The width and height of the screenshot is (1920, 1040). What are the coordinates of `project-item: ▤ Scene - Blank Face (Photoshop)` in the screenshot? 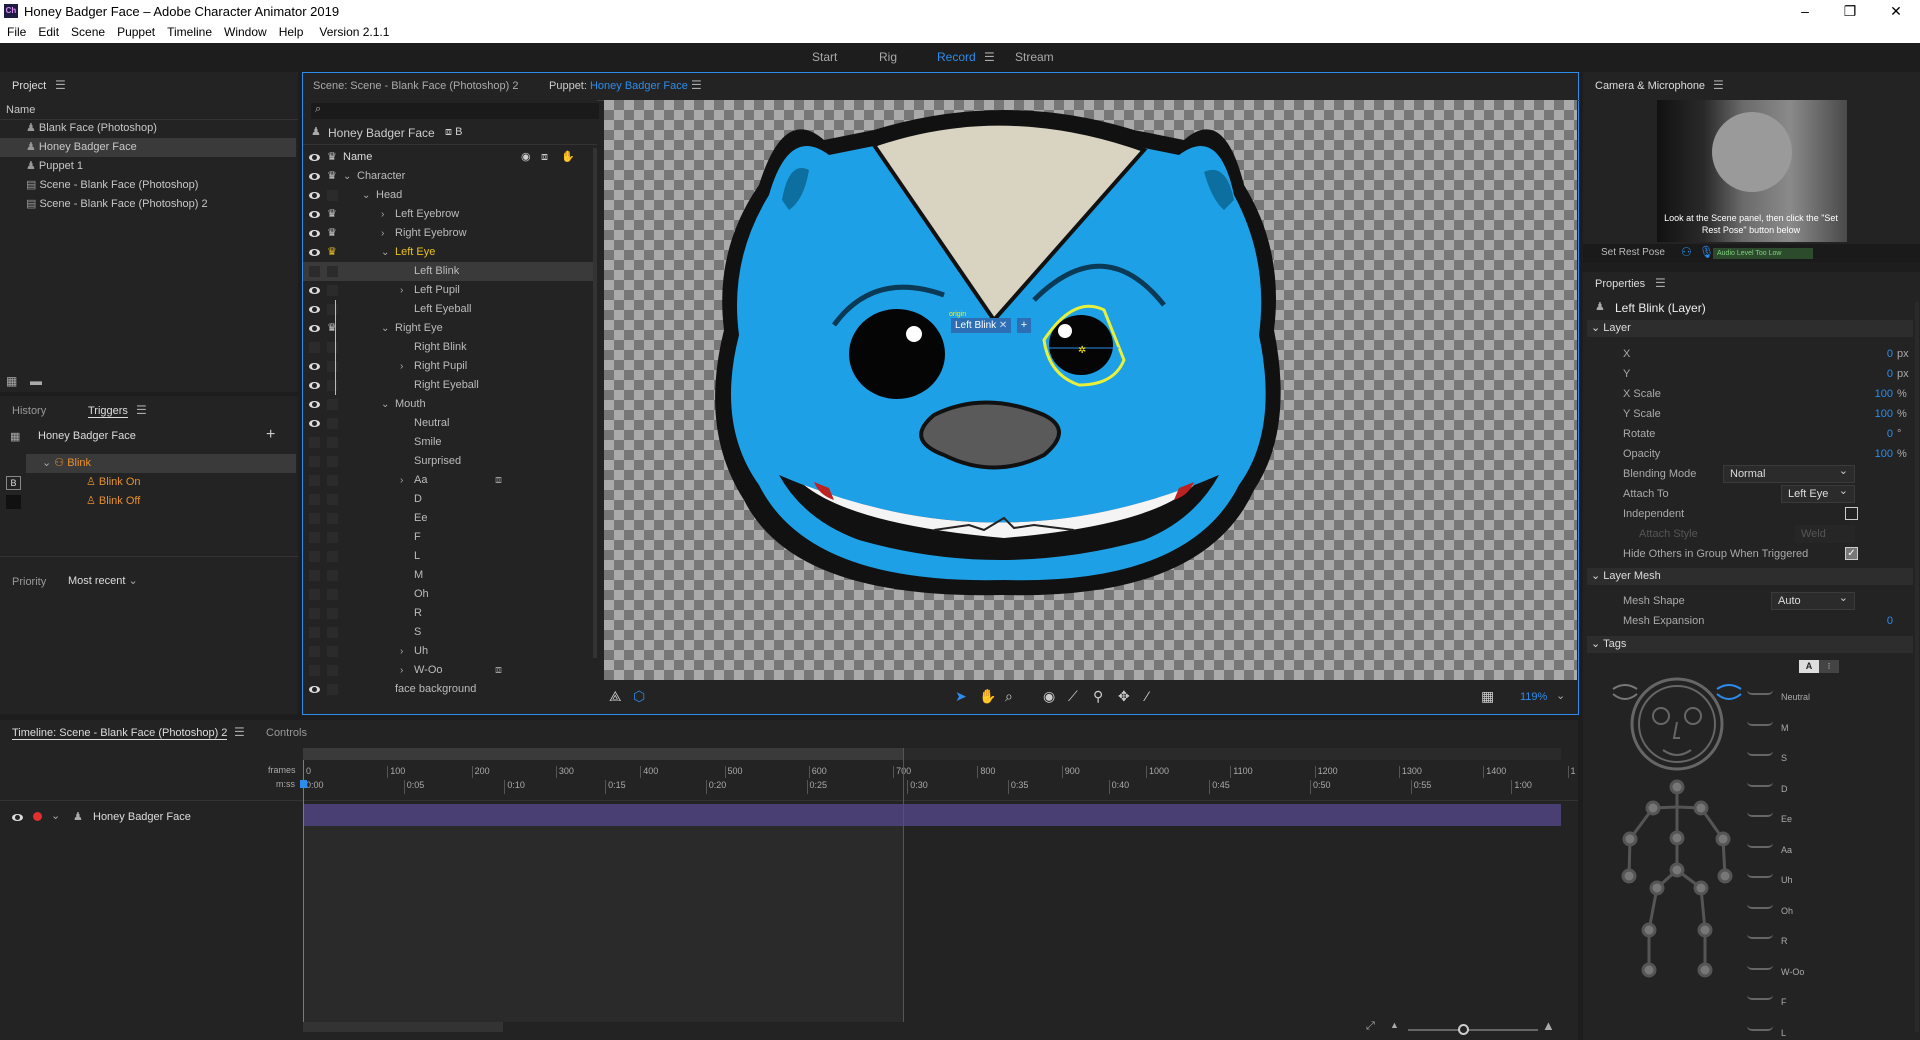 It's located at (112, 185).